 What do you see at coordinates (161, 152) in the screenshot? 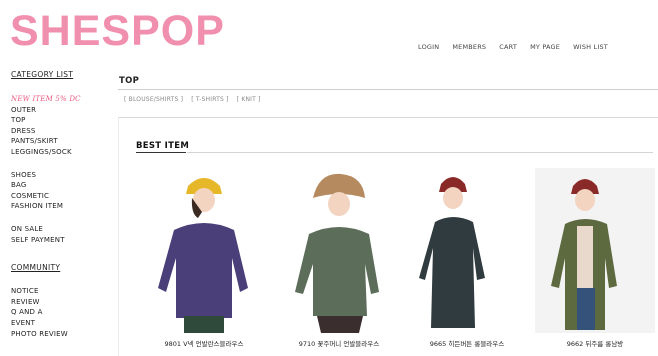
I see `best-item-heading-underline` at bounding box center [161, 152].